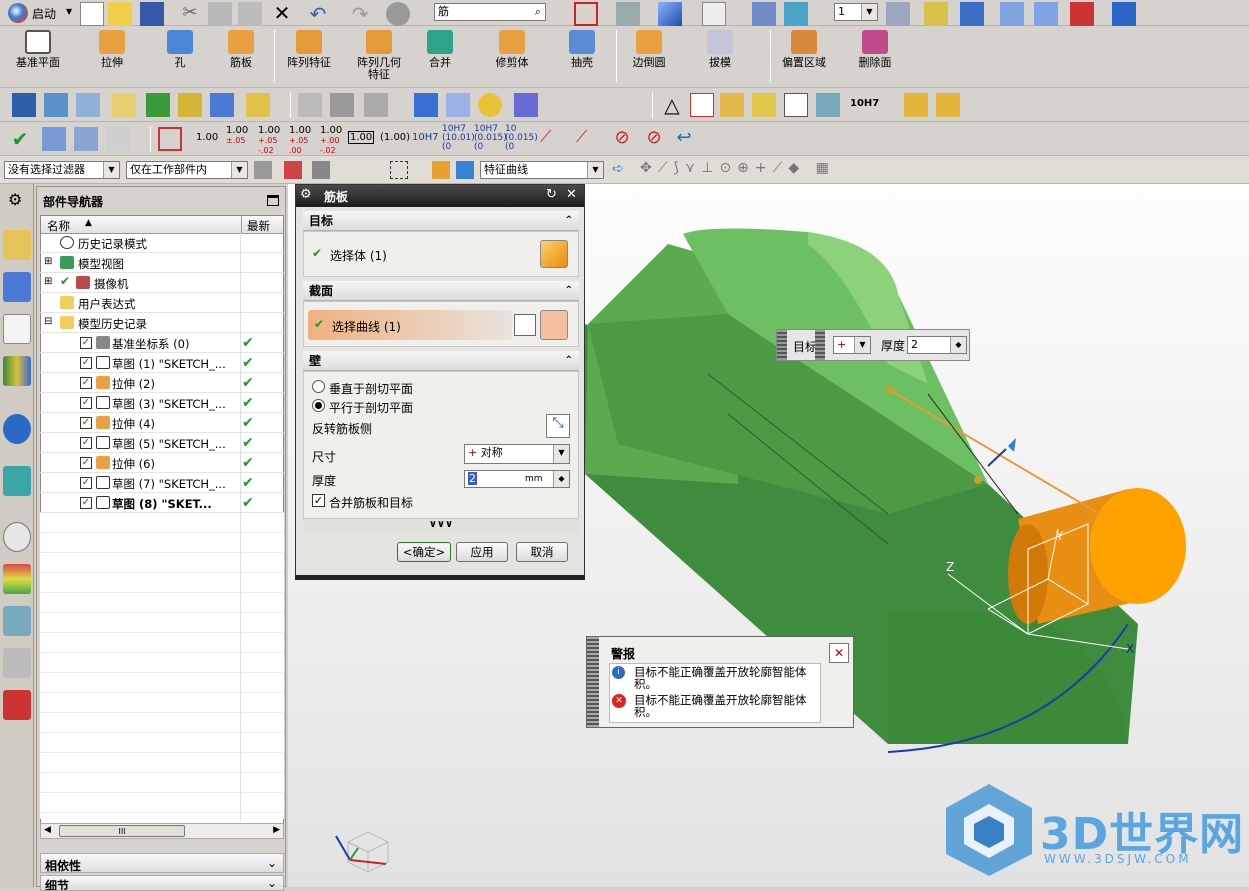 This screenshot has width=1249, height=891. What do you see at coordinates (331, 141) in the screenshot?
I see `tol-5: 1.00 +.00 -.02` at bounding box center [331, 141].